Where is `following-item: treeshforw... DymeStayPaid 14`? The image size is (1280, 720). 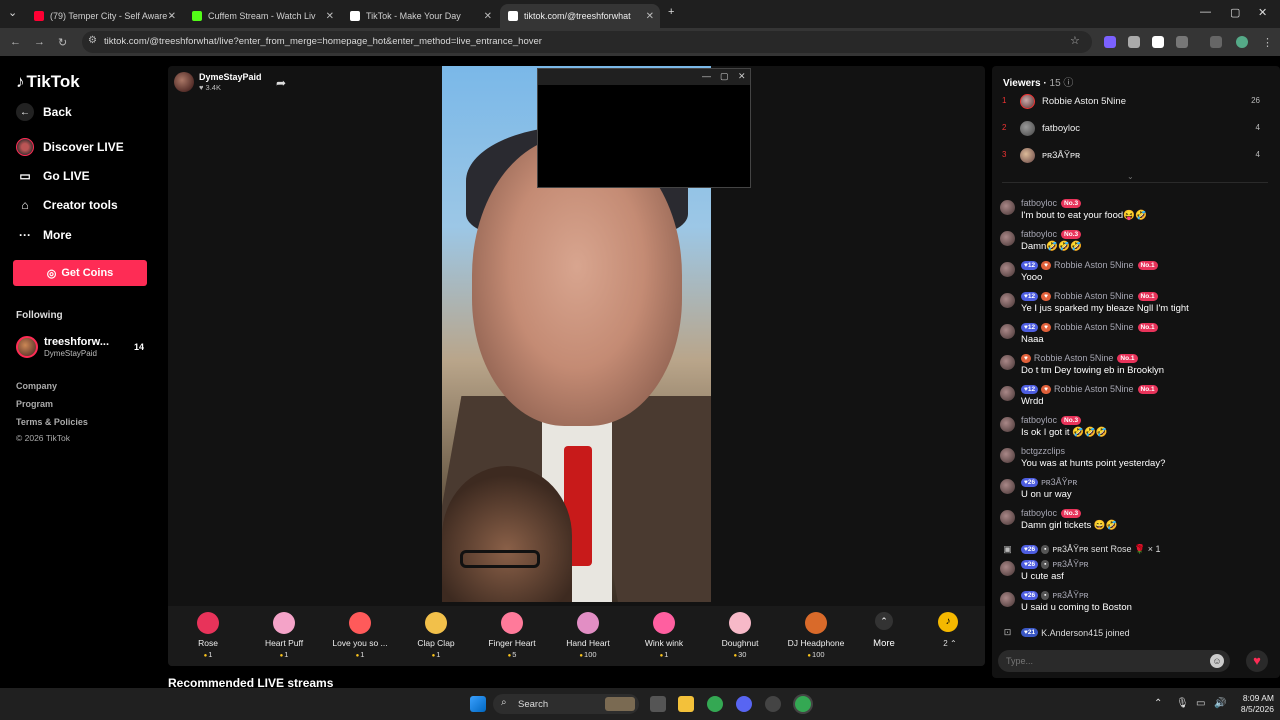
following-item: treeshforw... DymeStayPaid 14 is located at coordinates (83, 348).